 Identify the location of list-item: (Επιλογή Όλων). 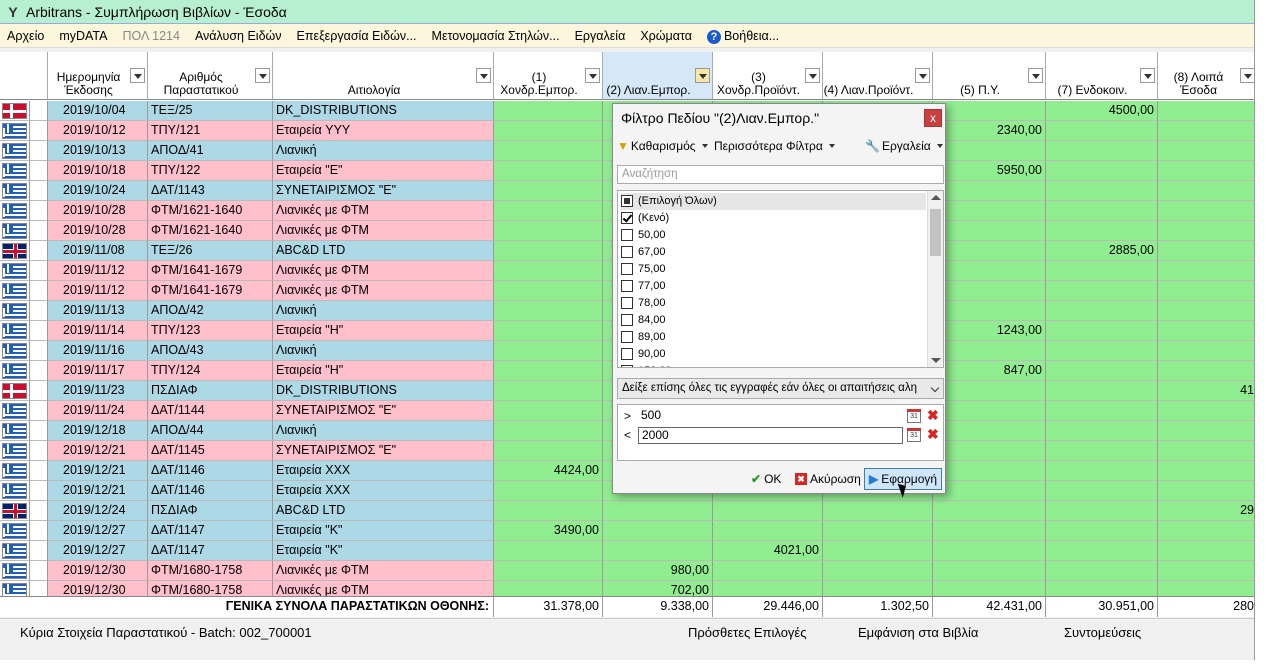
(773, 201).